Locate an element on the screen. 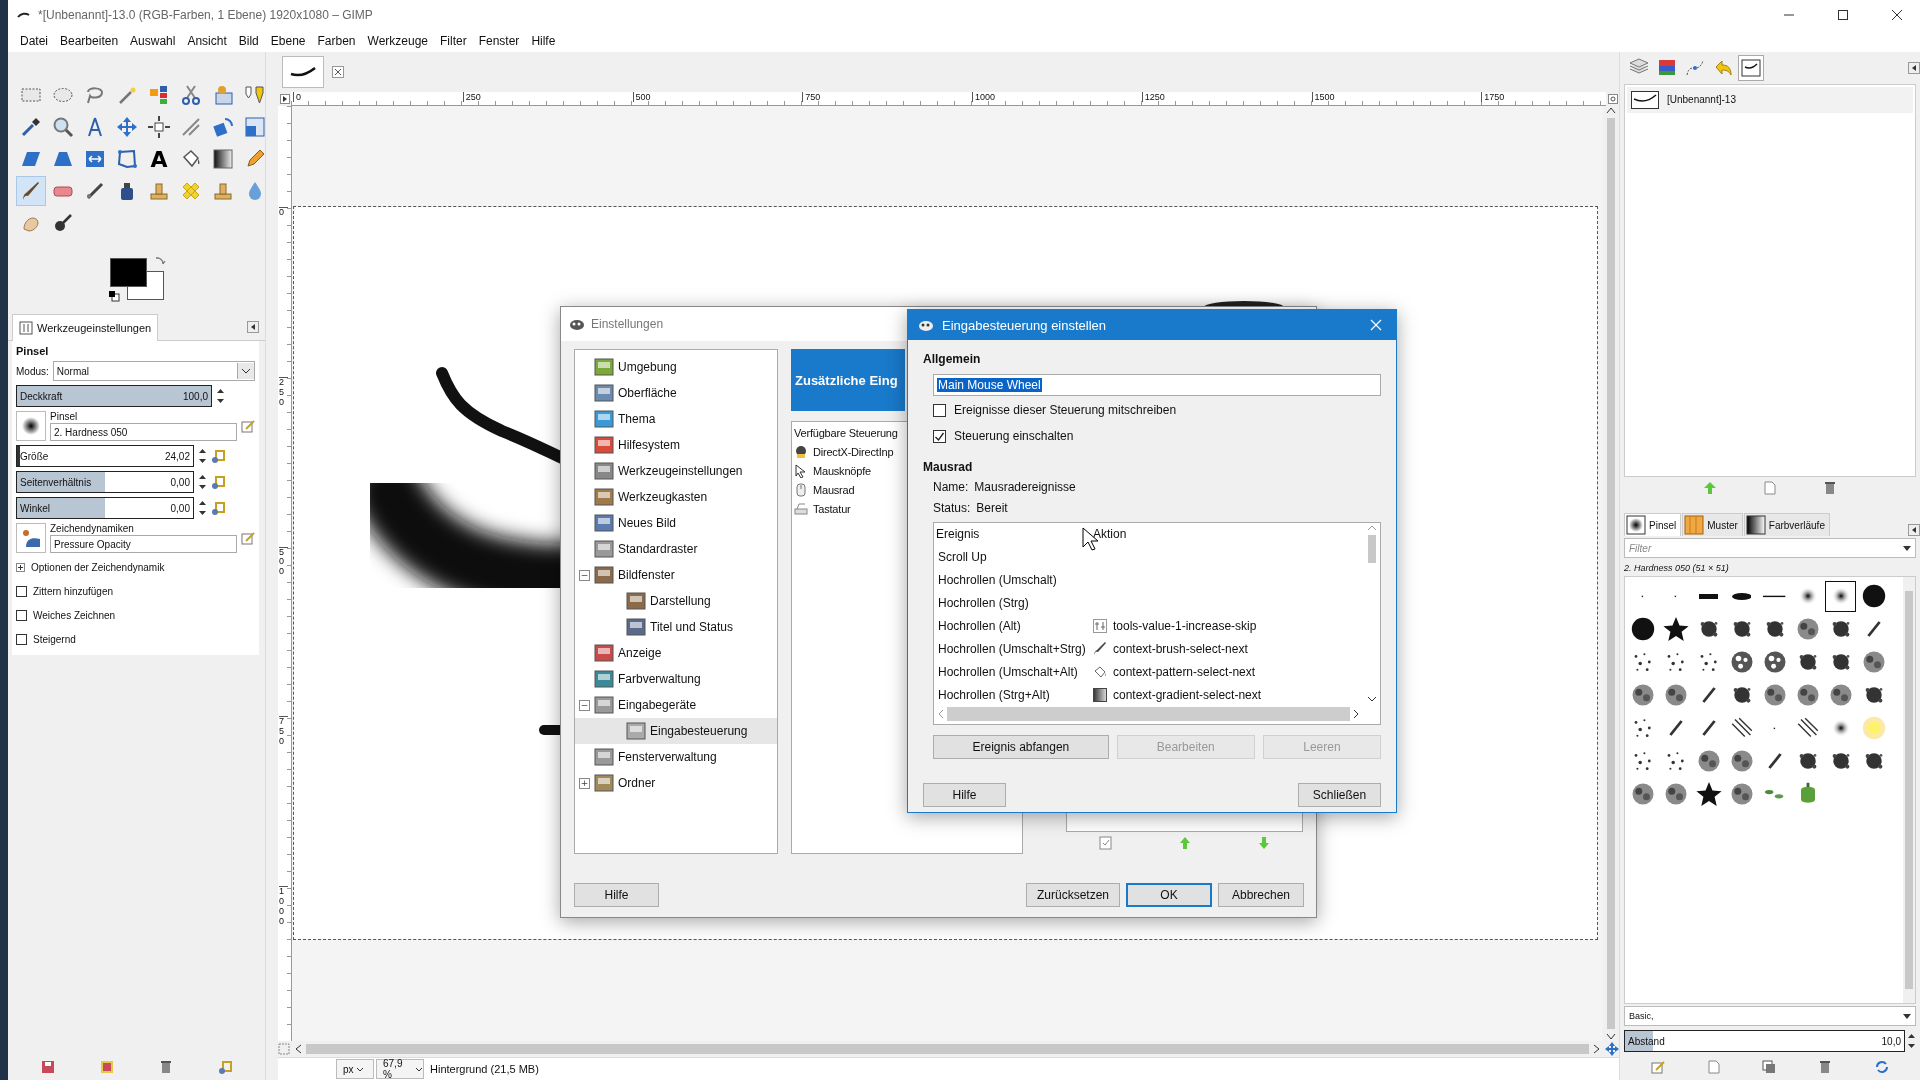 The width and height of the screenshot is (1920, 1080). image-list-item: [Unbenannt]-13 is located at coordinates (1770, 99).